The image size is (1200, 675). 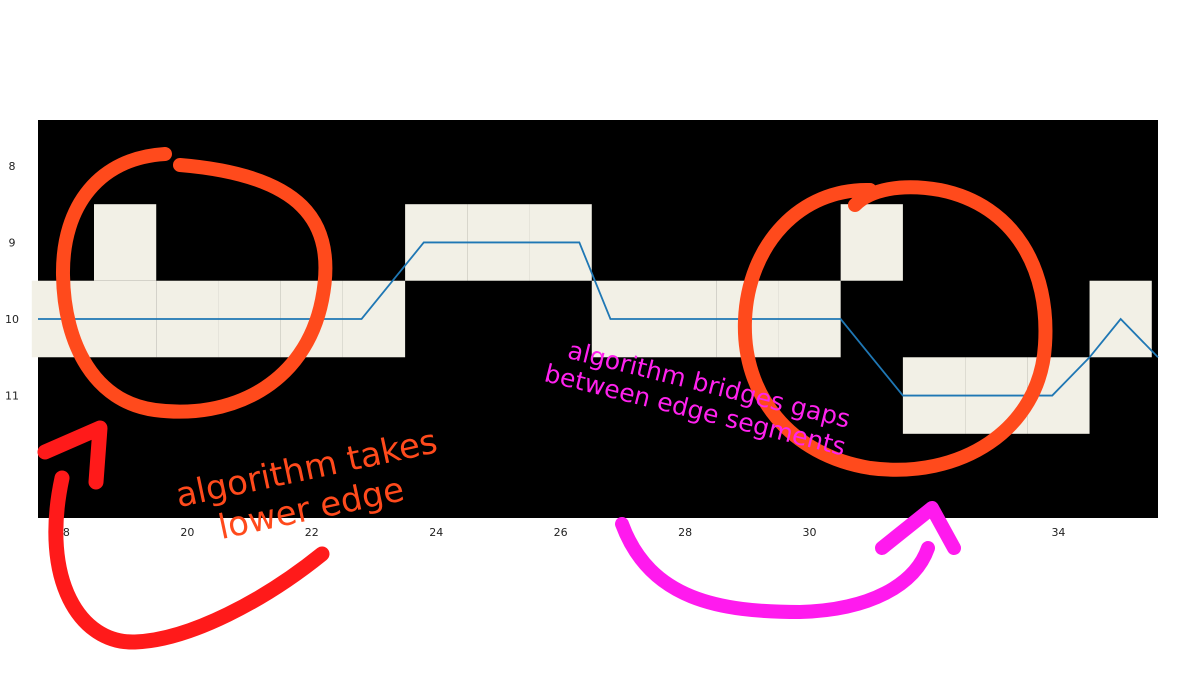 What do you see at coordinates (436, 532) in the screenshot?
I see `x-tick-label: 24` at bounding box center [436, 532].